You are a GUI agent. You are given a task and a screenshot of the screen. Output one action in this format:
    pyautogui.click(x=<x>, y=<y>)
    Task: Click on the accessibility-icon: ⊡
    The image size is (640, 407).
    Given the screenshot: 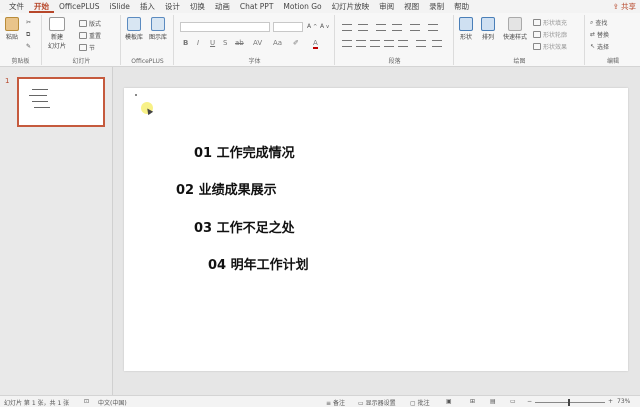 What is the action you would take?
    pyautogui.click(x=86, y=401)
    